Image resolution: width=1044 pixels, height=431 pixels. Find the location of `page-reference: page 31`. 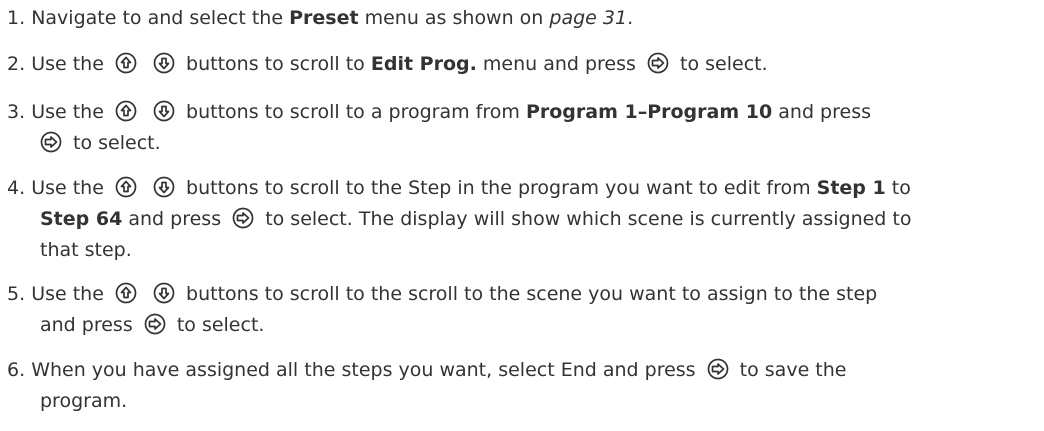

page-reference: page 31 is located at coordinates (588, 18).